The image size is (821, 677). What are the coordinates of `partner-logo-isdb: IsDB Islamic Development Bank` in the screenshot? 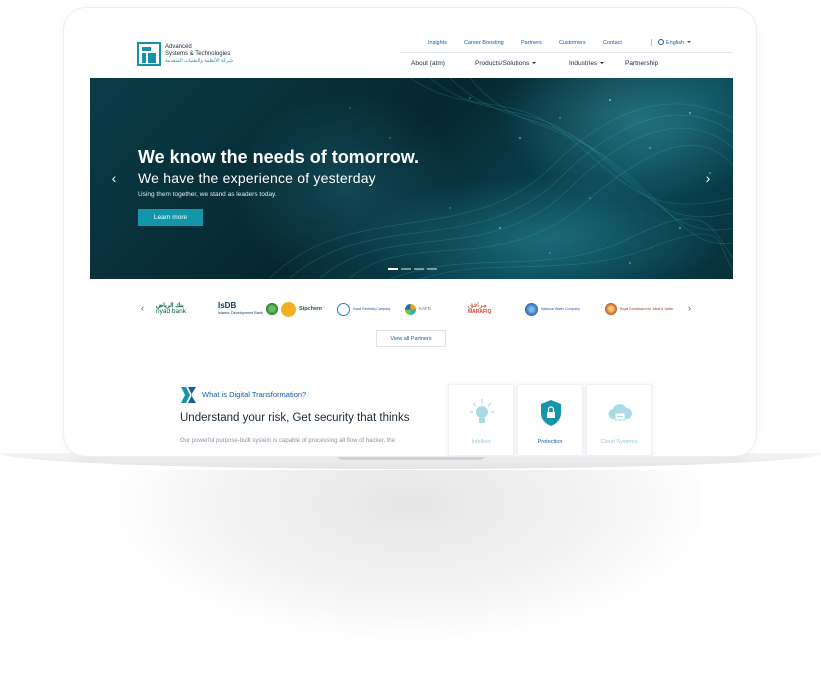 It's located at (248, 309).